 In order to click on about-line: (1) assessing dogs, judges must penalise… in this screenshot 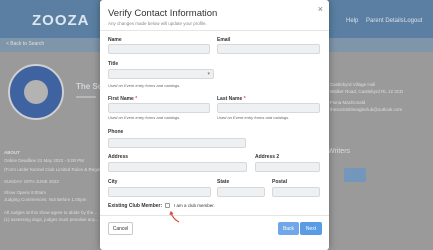, I will do `click(51, 219)`.